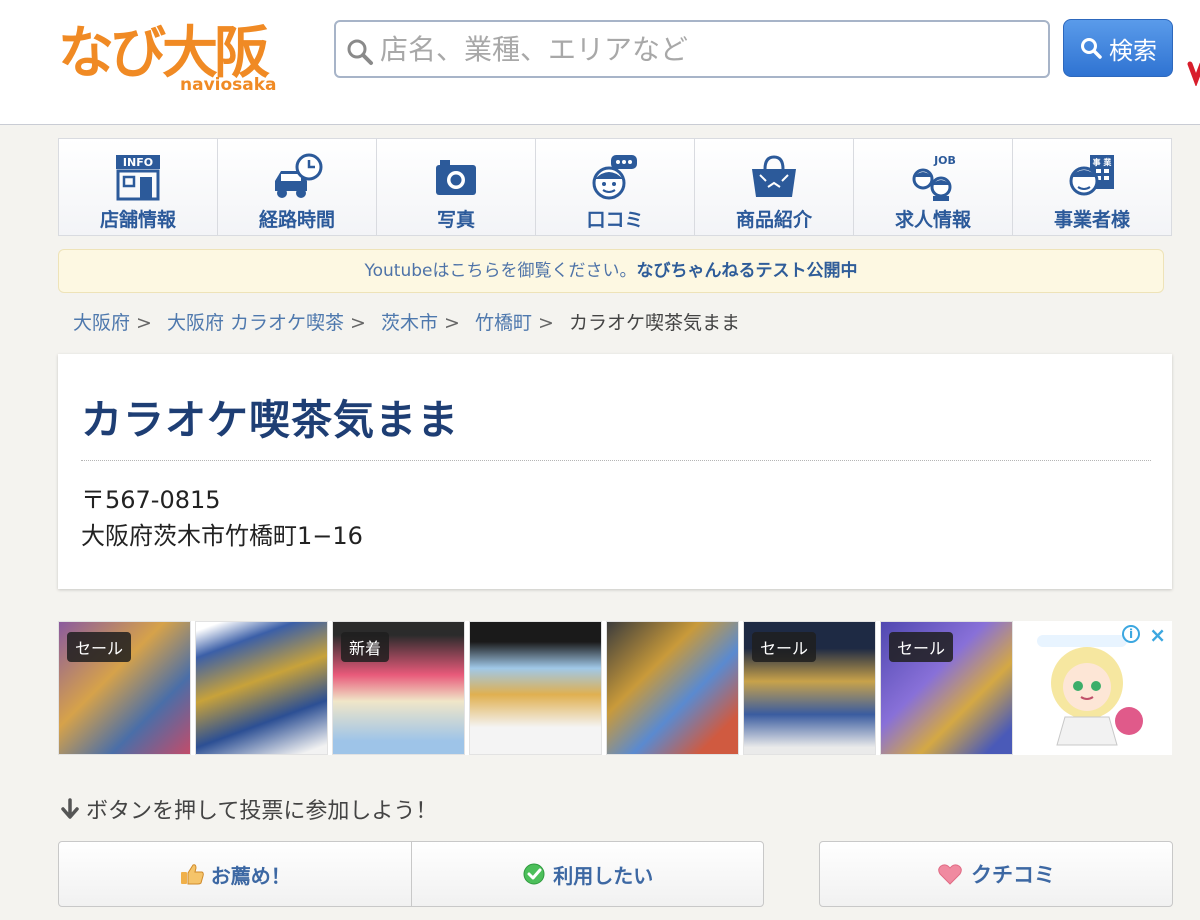 The image size is (1200, 920). I want to click on review-button: クチコミ, so click(996, 874).